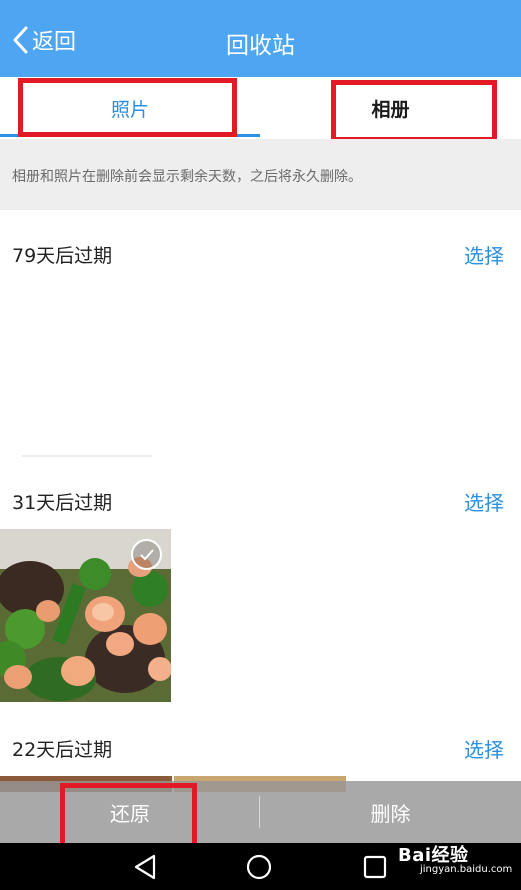 The image size is (521, 890). What do you see at coordinates (390, 812) in the screenshot?
I see `delete-button: 删除` at bounding box center [390, 812].